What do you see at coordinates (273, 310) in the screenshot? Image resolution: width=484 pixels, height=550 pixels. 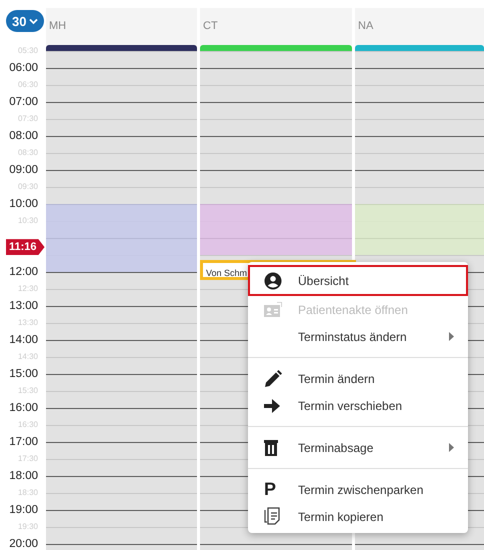 I see `id-card-icon` at bounding box center [273, 310].